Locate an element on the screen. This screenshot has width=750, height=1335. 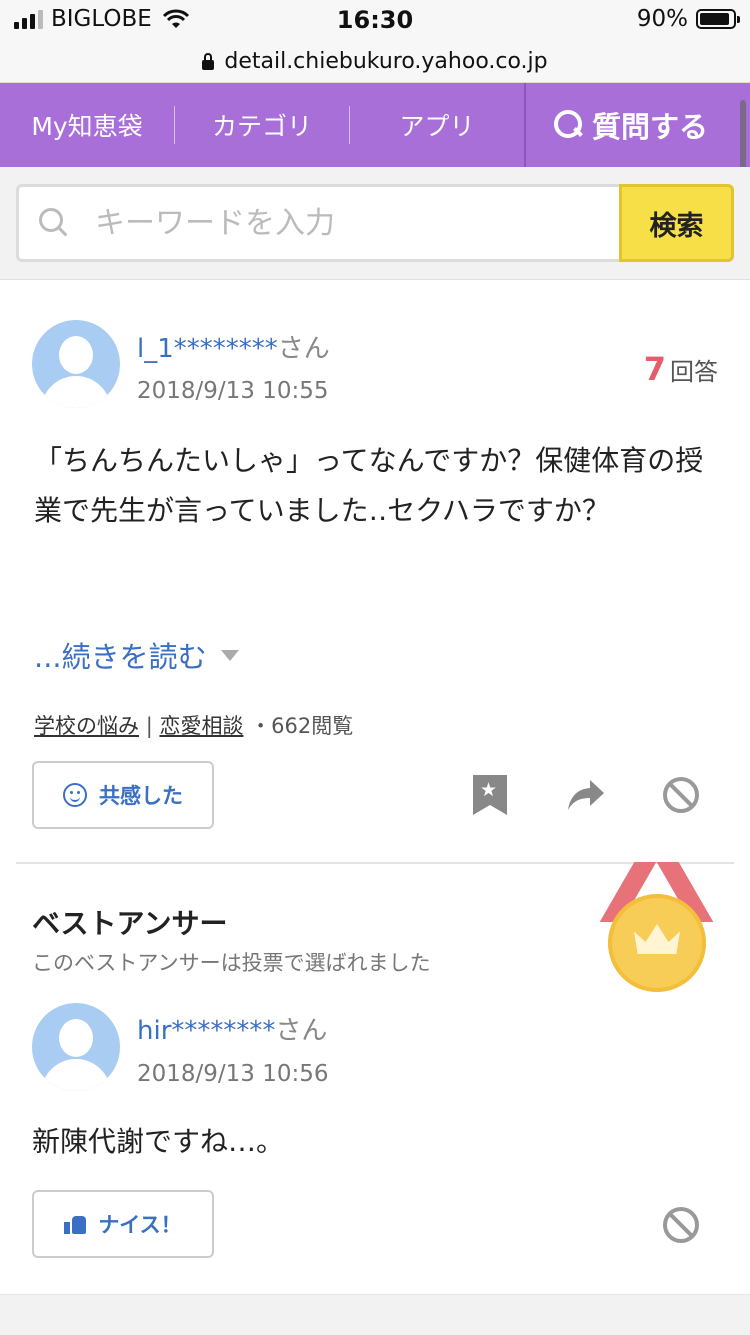
read-more-link: ...続きを読む is located at coordinates (136, 655).